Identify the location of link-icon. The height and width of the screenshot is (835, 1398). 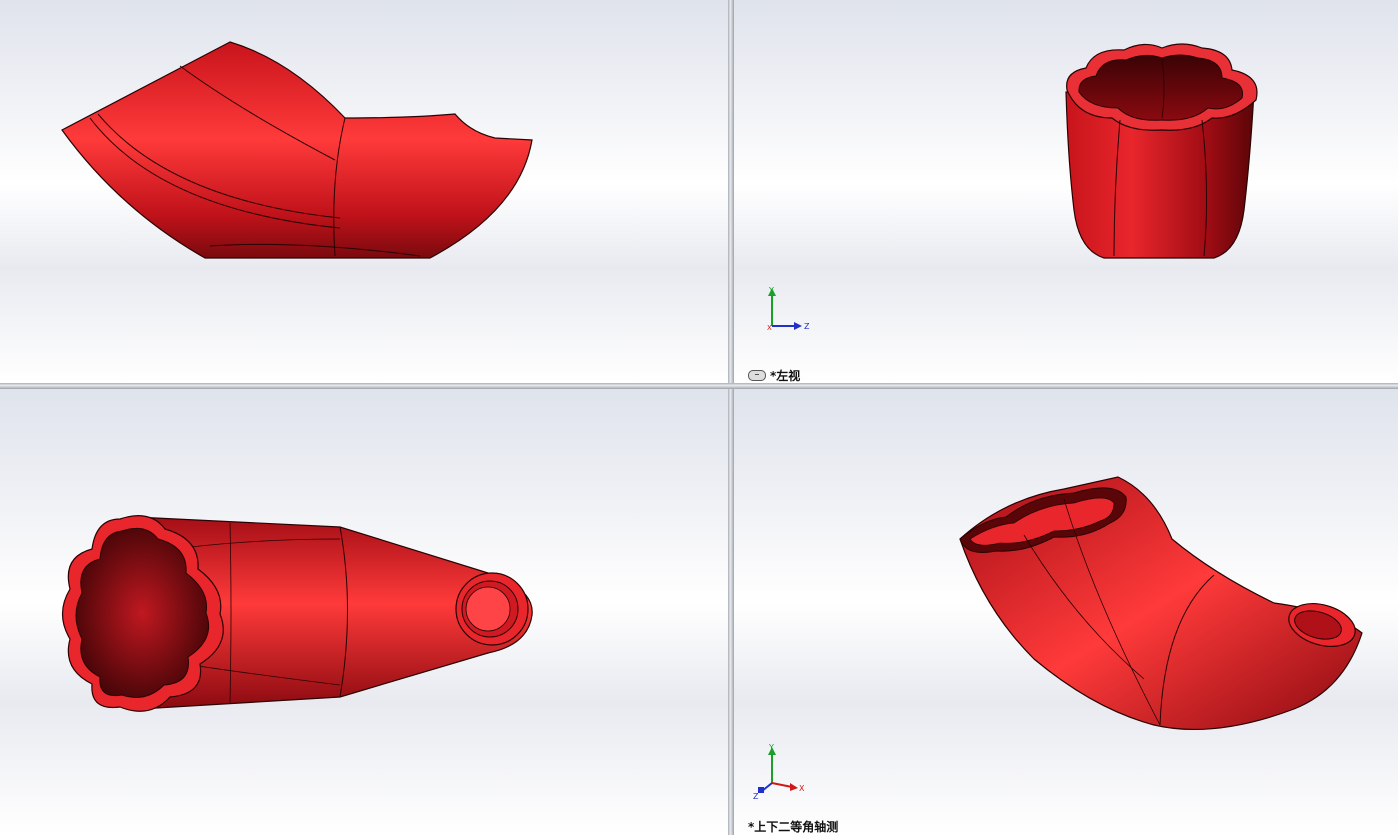
(757, 375).